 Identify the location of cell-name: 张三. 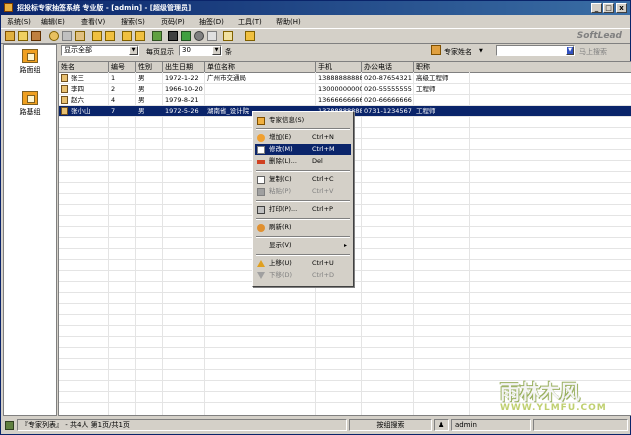
(77, 78).